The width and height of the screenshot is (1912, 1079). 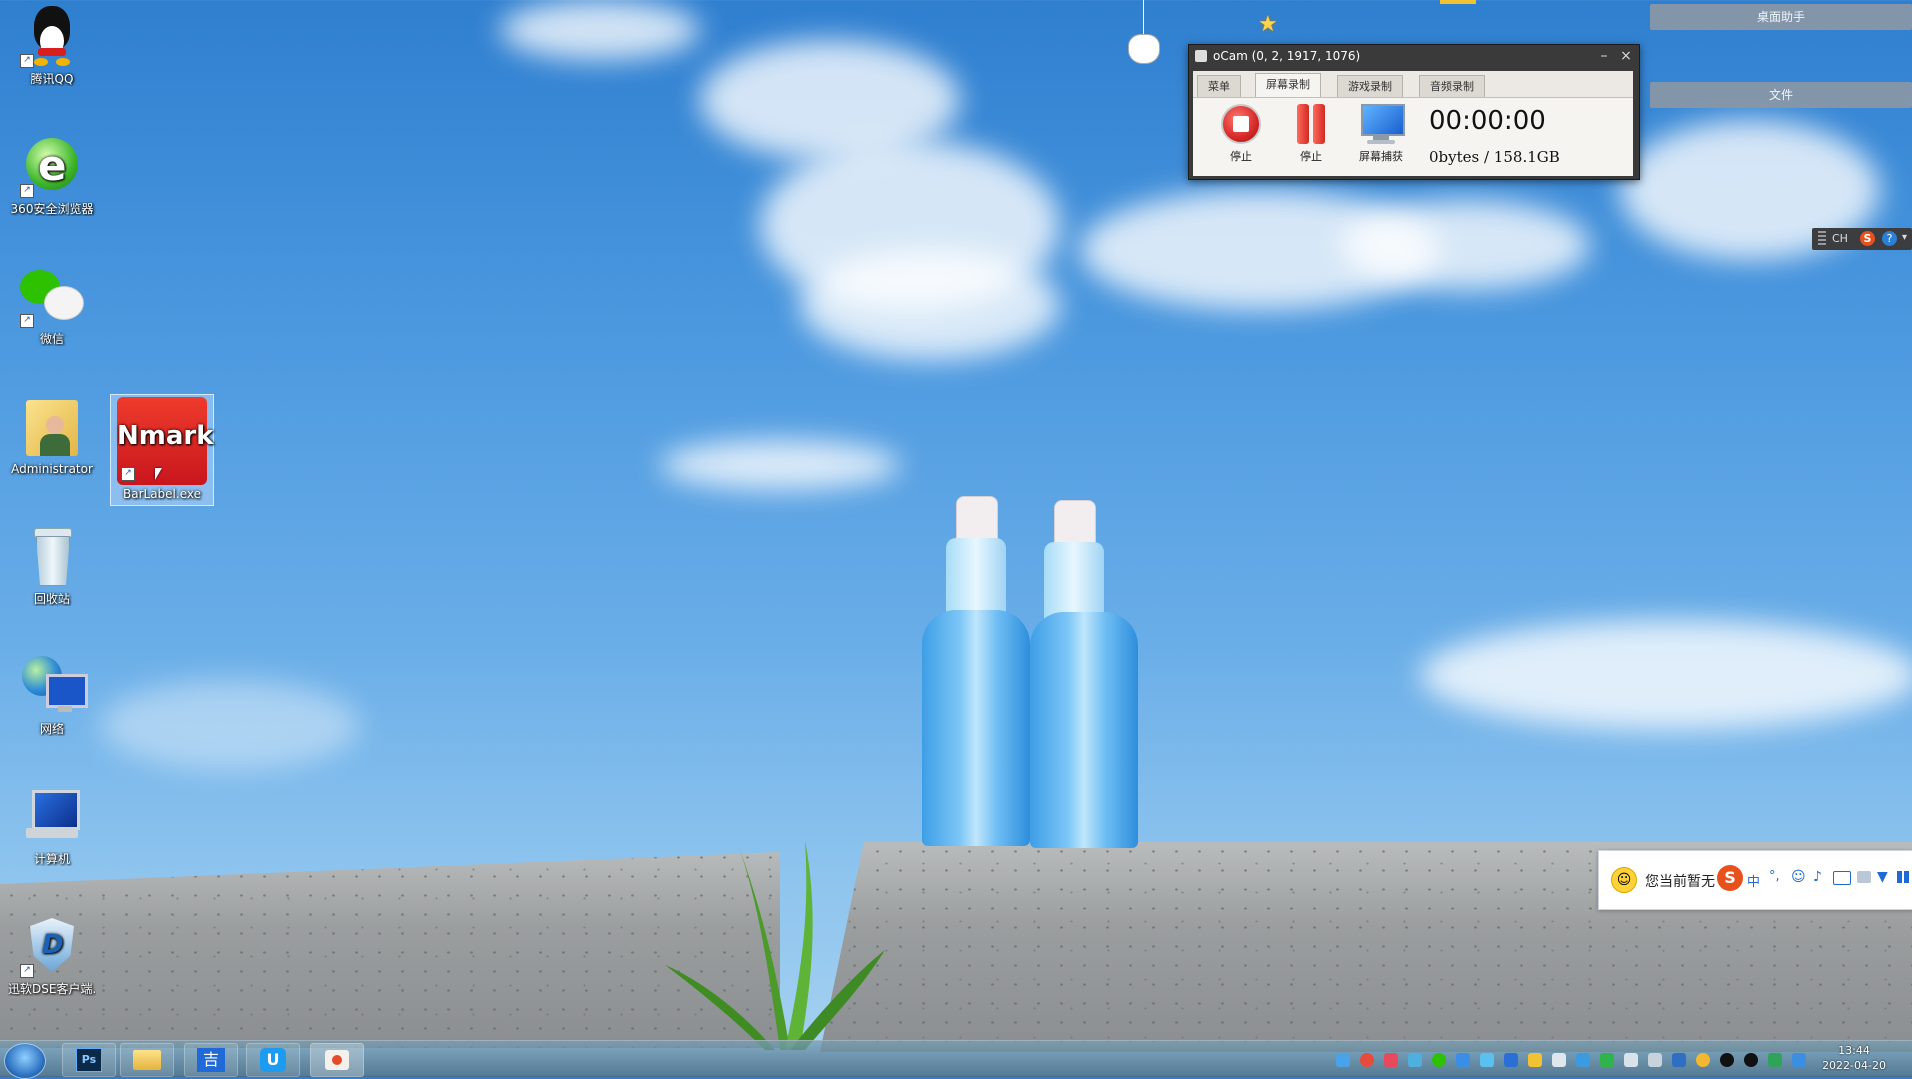 What do you see at coordinates (1511, 1060) in the screenshot?
I see `tray-app-icon` at bounding box center [1511, 1060].